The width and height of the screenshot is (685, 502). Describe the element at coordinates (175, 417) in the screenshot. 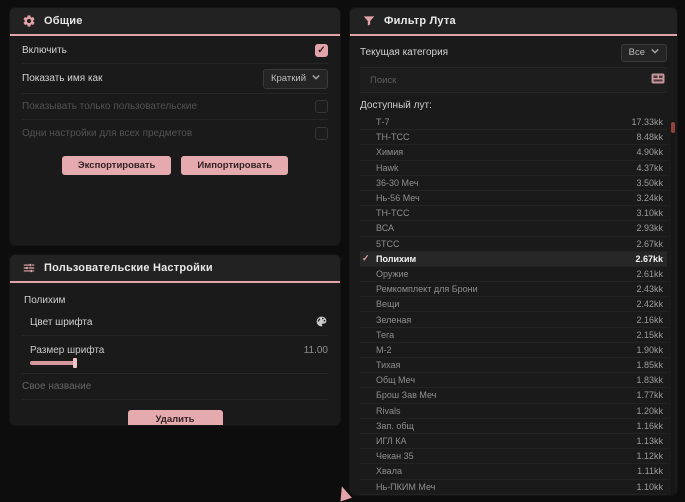

I see `delete-button: Удалить` at that location.